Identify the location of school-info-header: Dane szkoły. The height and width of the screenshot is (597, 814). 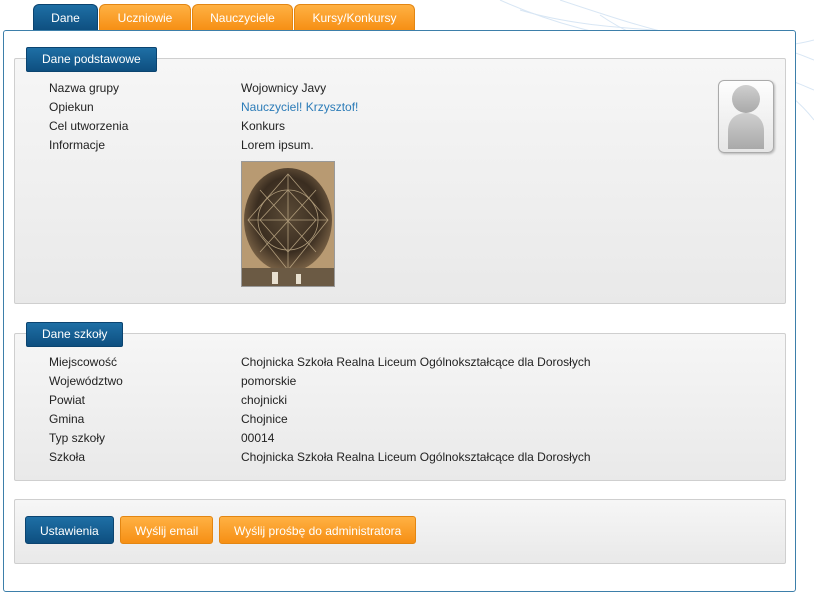
(75, 334).